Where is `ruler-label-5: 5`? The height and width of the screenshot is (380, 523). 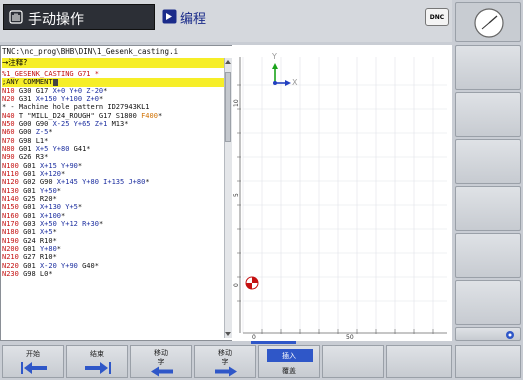 ruler-label-5: 5 is located at coordinates (236, 195).